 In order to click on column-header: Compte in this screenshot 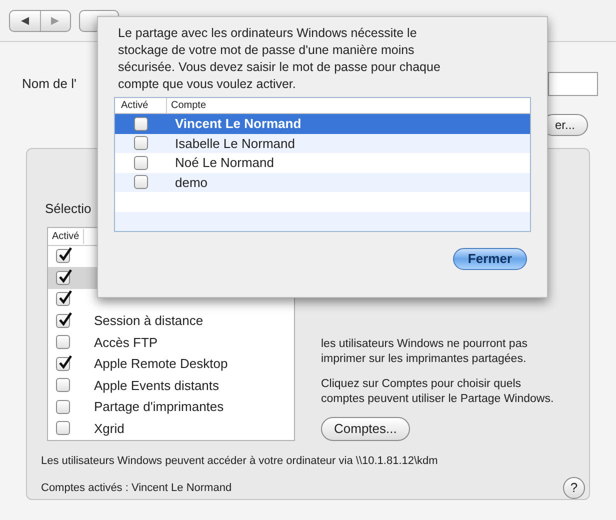, I will do `click(189, 106)`.